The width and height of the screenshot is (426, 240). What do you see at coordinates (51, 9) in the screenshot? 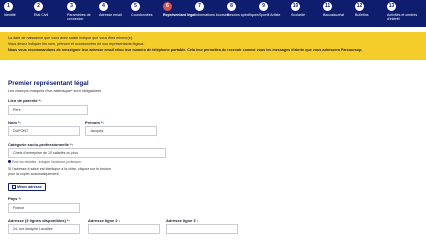
I see `step-2: 2 Etat Civil` at bounding box center [51, 9].